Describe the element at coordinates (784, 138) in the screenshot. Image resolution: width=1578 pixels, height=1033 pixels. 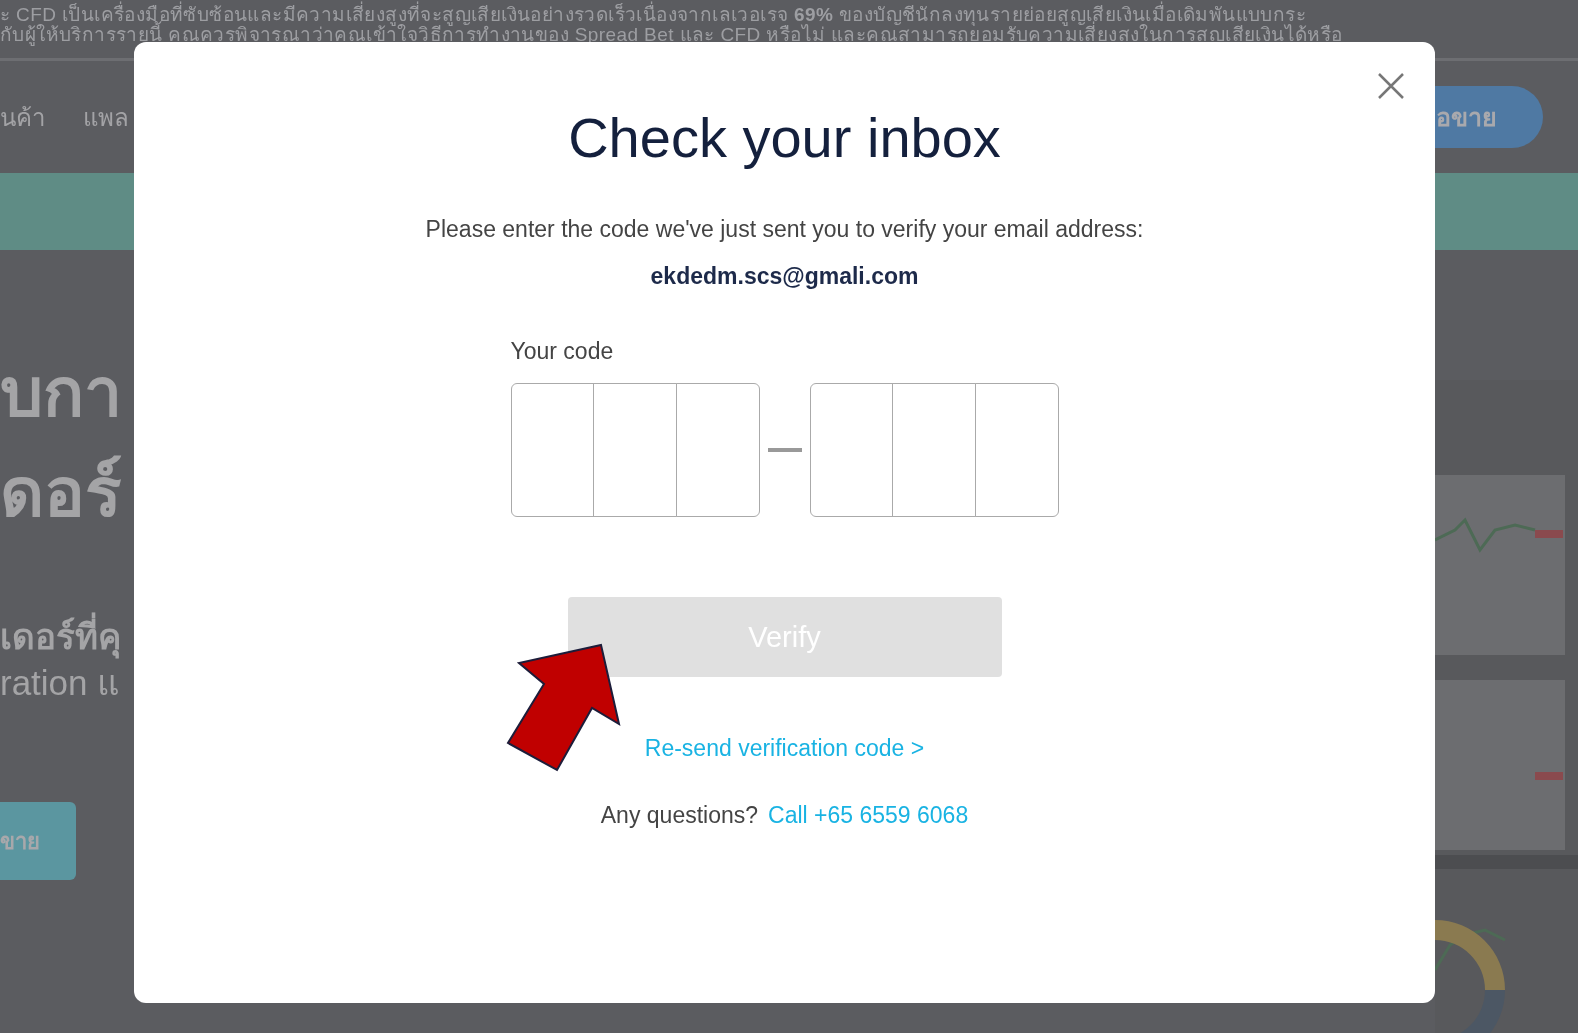
I see `dialog-title: Check your inbox` at that location.